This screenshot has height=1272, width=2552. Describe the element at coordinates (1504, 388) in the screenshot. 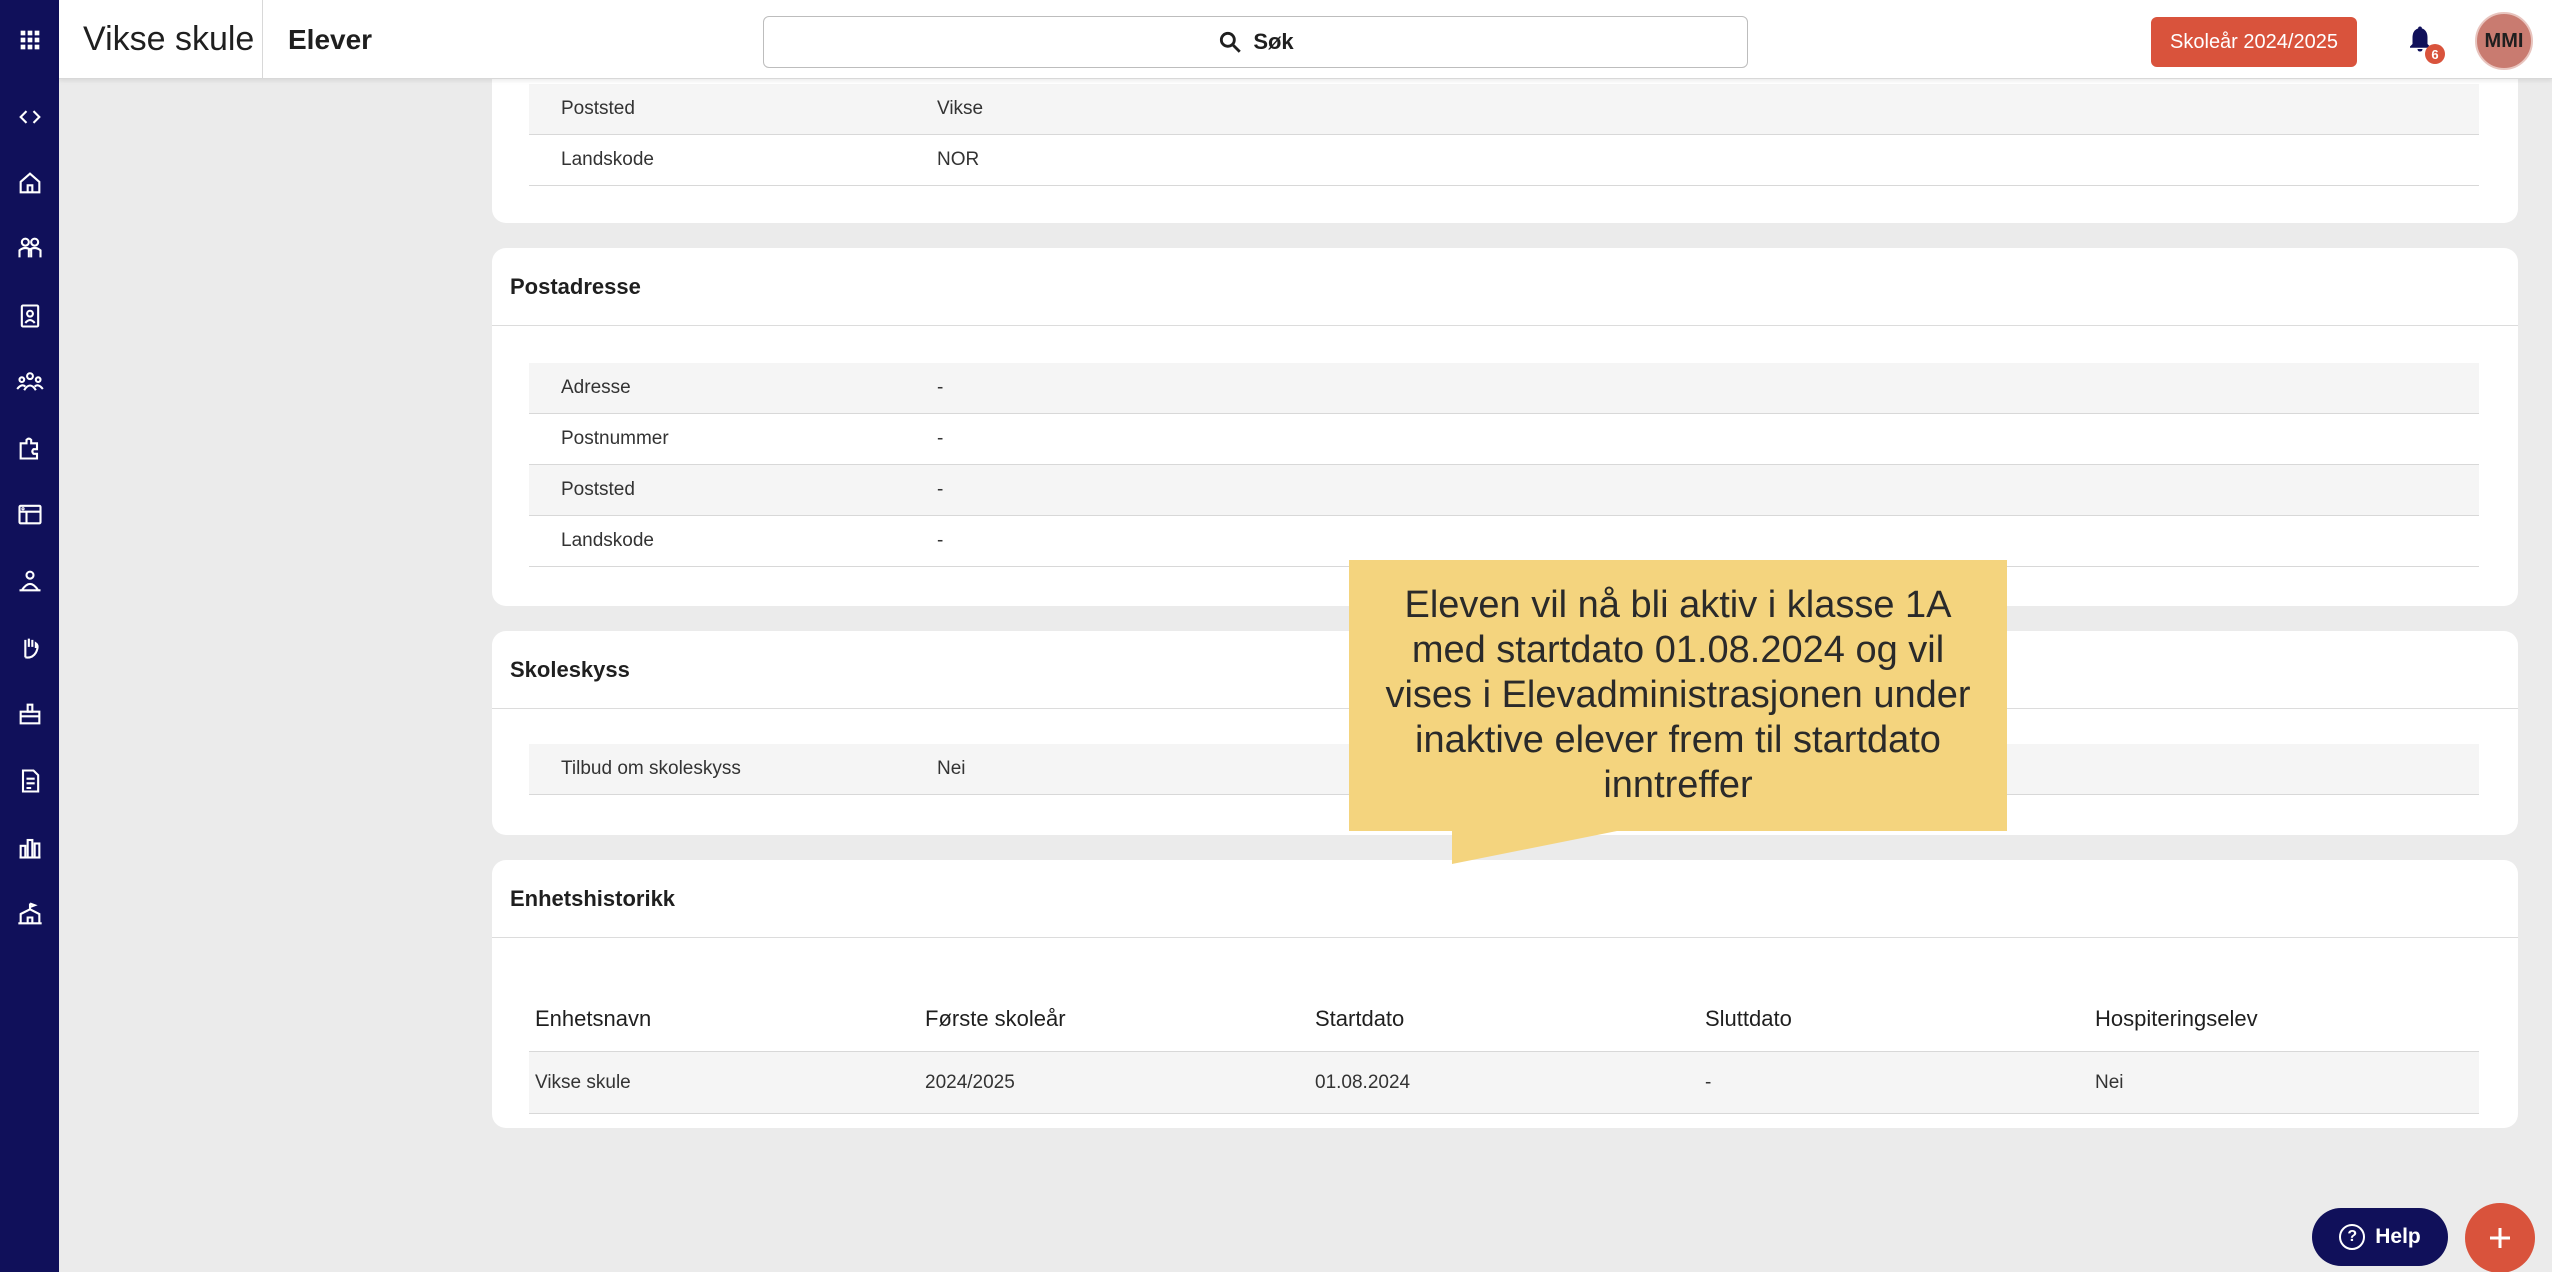

I see `kv-row: Adresse -` at that location.